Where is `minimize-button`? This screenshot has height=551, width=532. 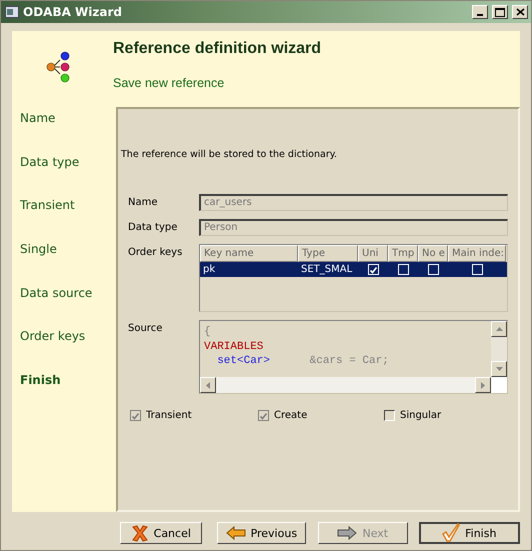
minimize-button is located at coordinates (480, 12).